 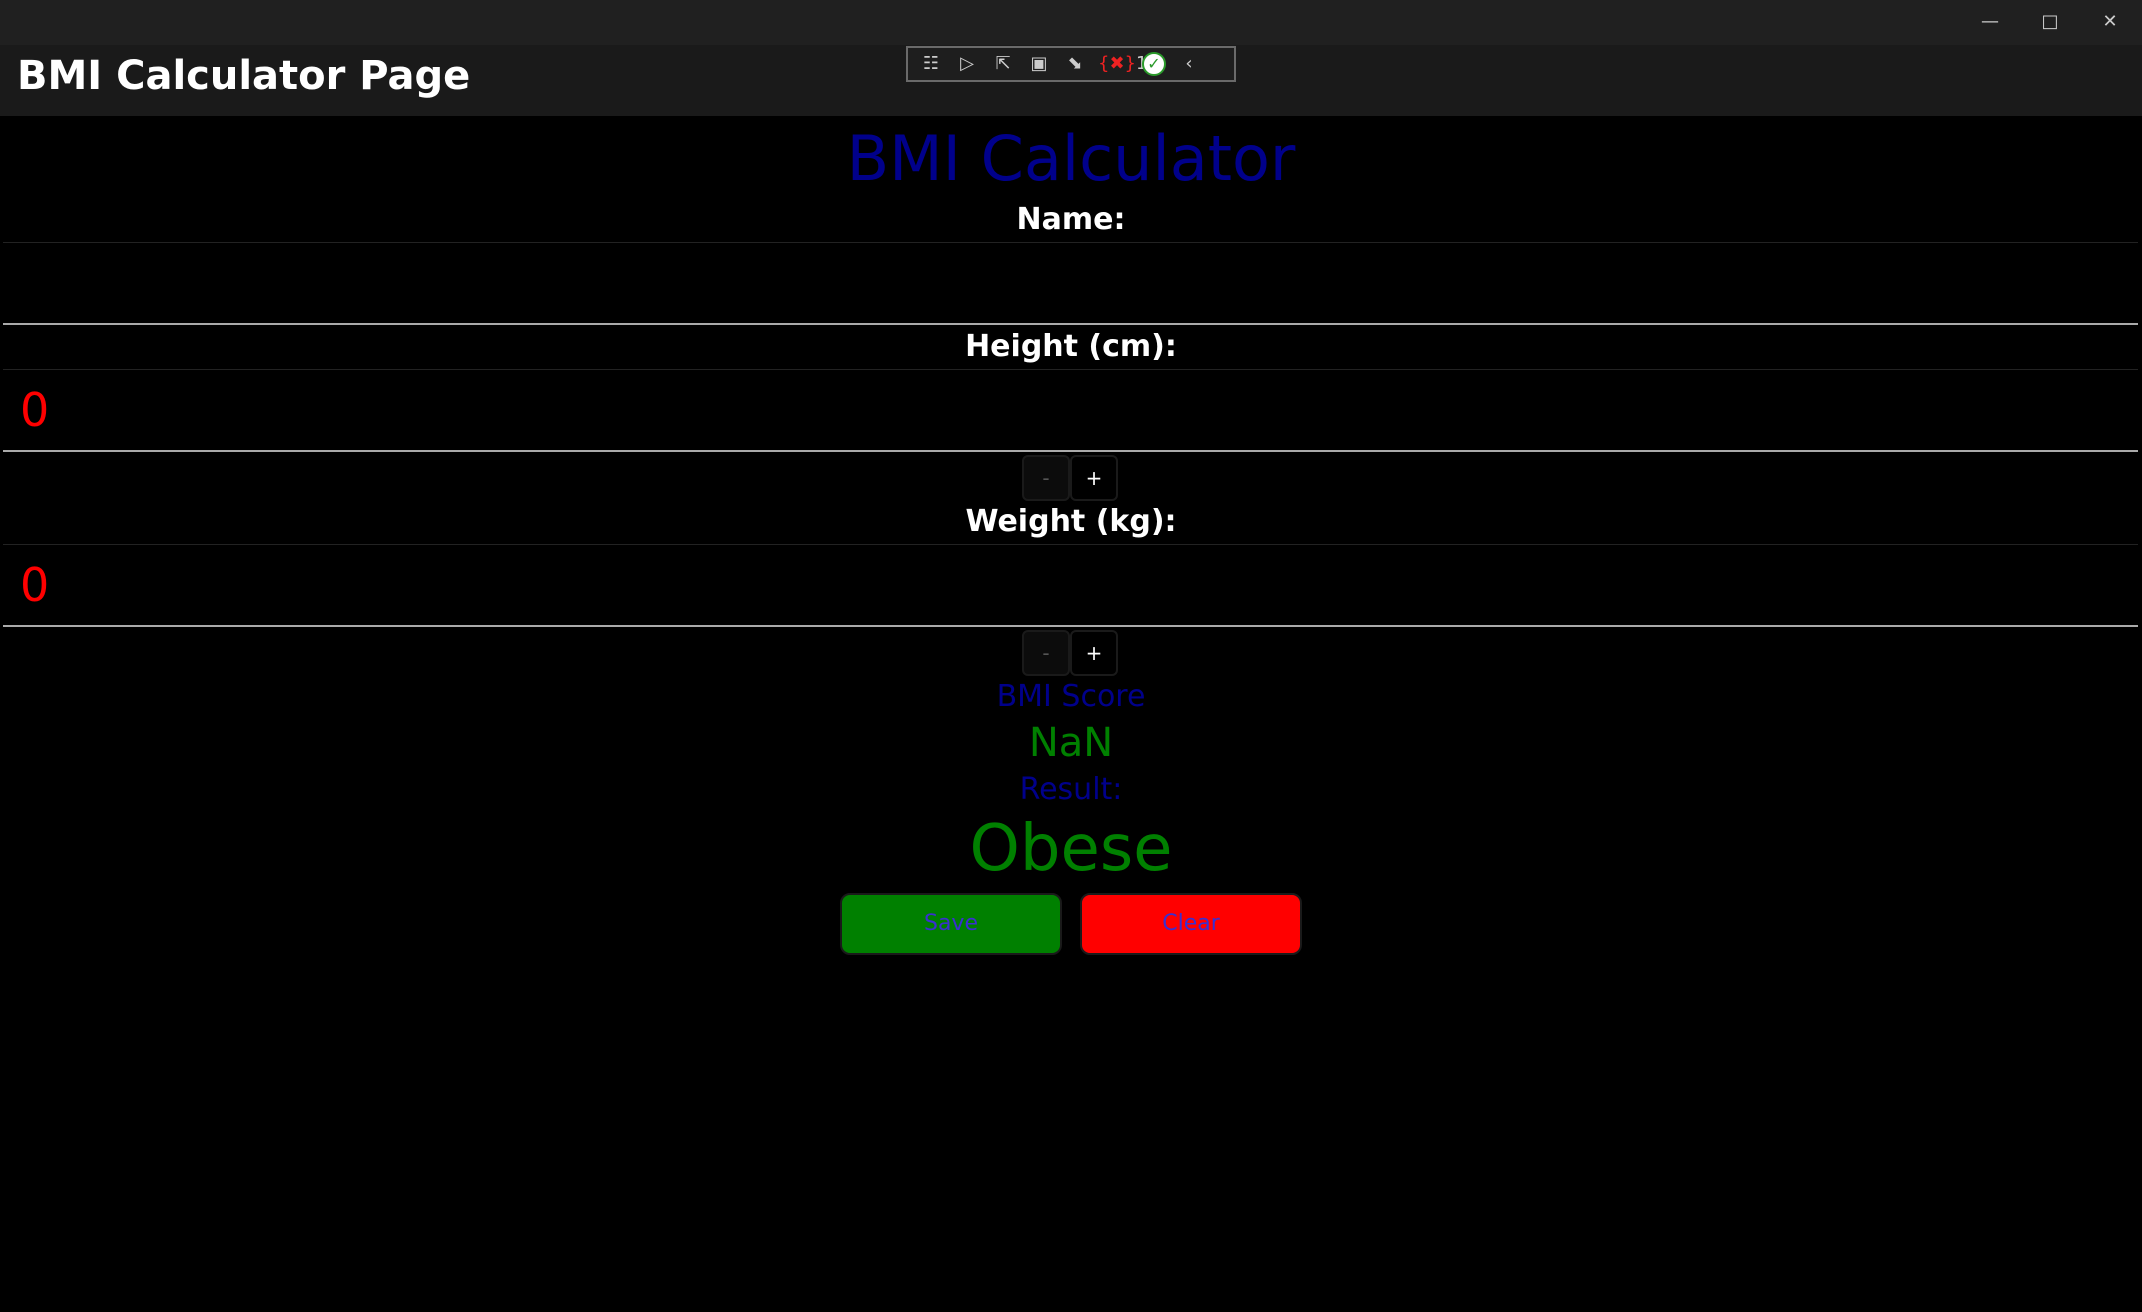 I want to click on select-element-icon: ⇱, so click(x=1003, y=64).